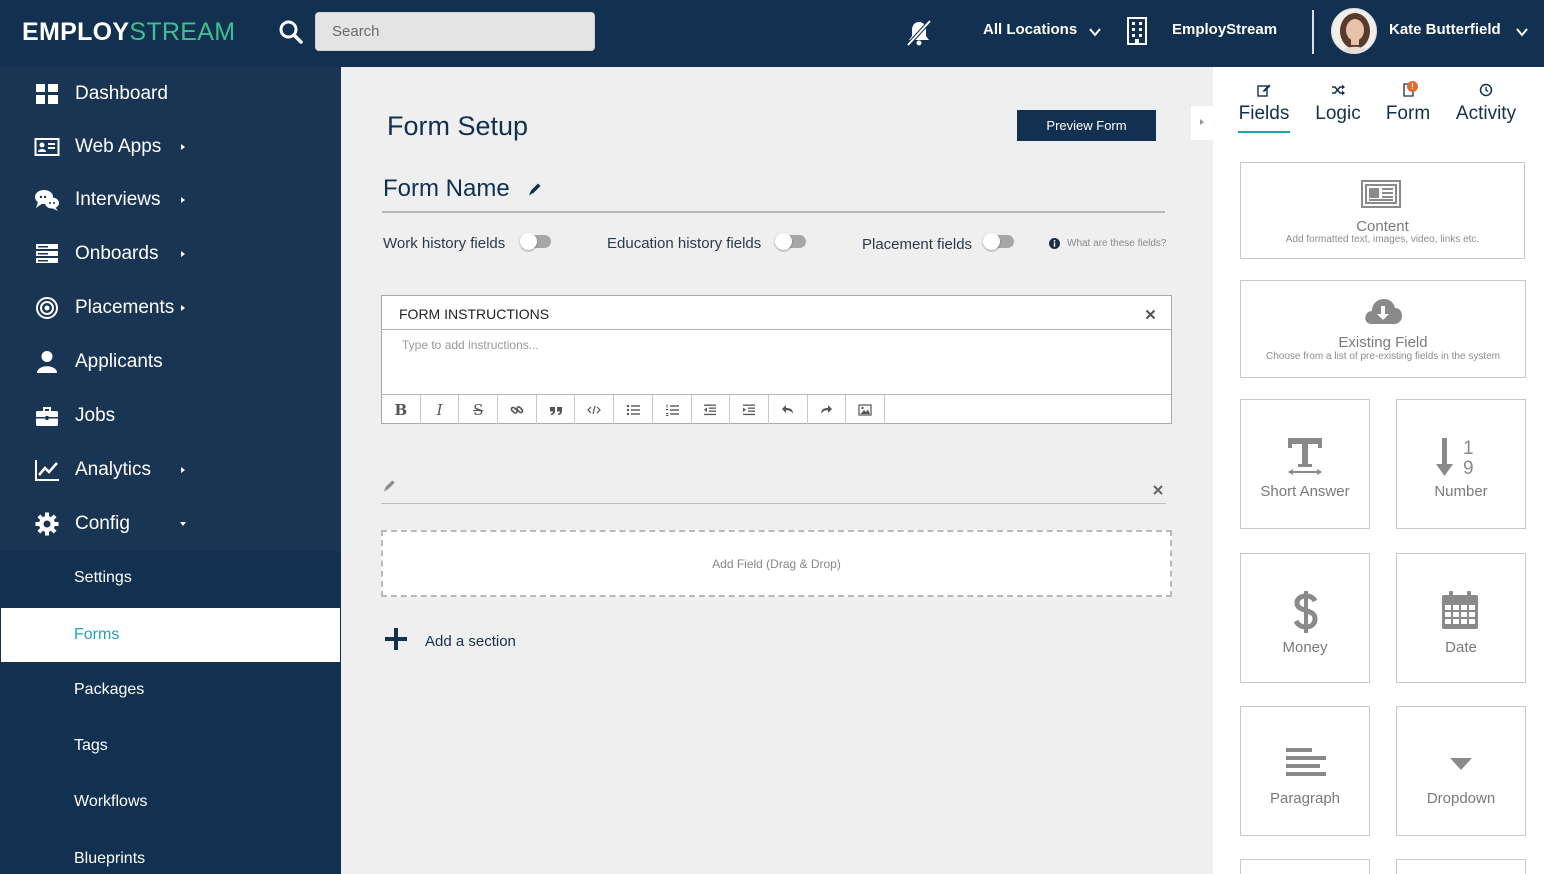 The height and width of the screenshot is (874, 1544). Describe the element at coordinates (1313, 32) in the screenshot. I see `header-divider` at that location.